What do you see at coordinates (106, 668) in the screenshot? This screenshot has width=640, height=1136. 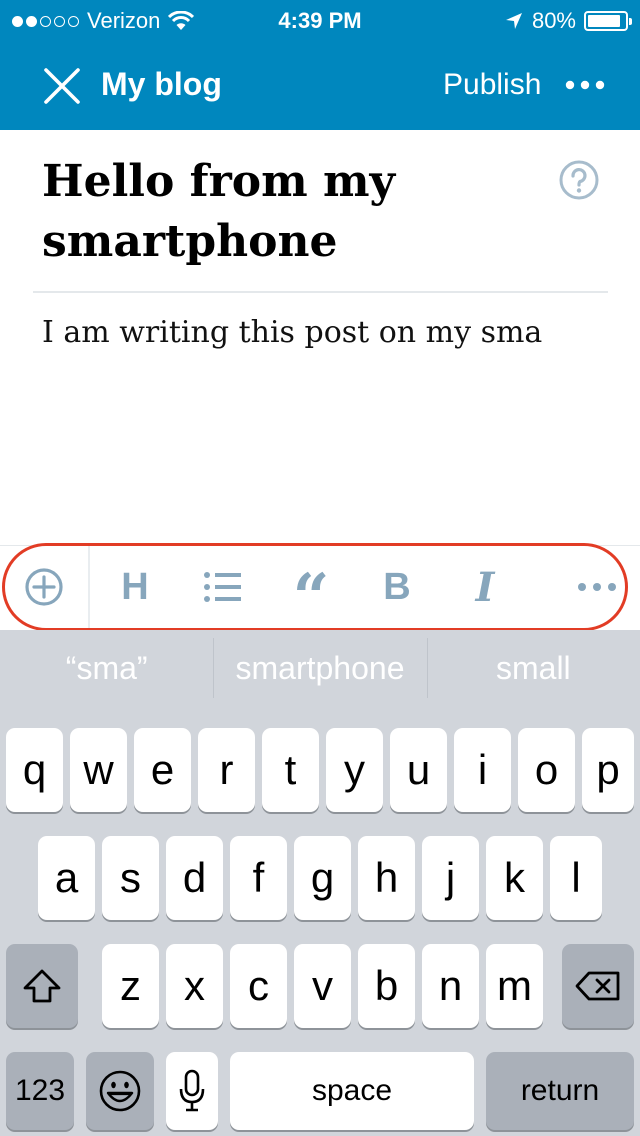 I see `prediction-1: “sma”` at bounding box center [106, 668].